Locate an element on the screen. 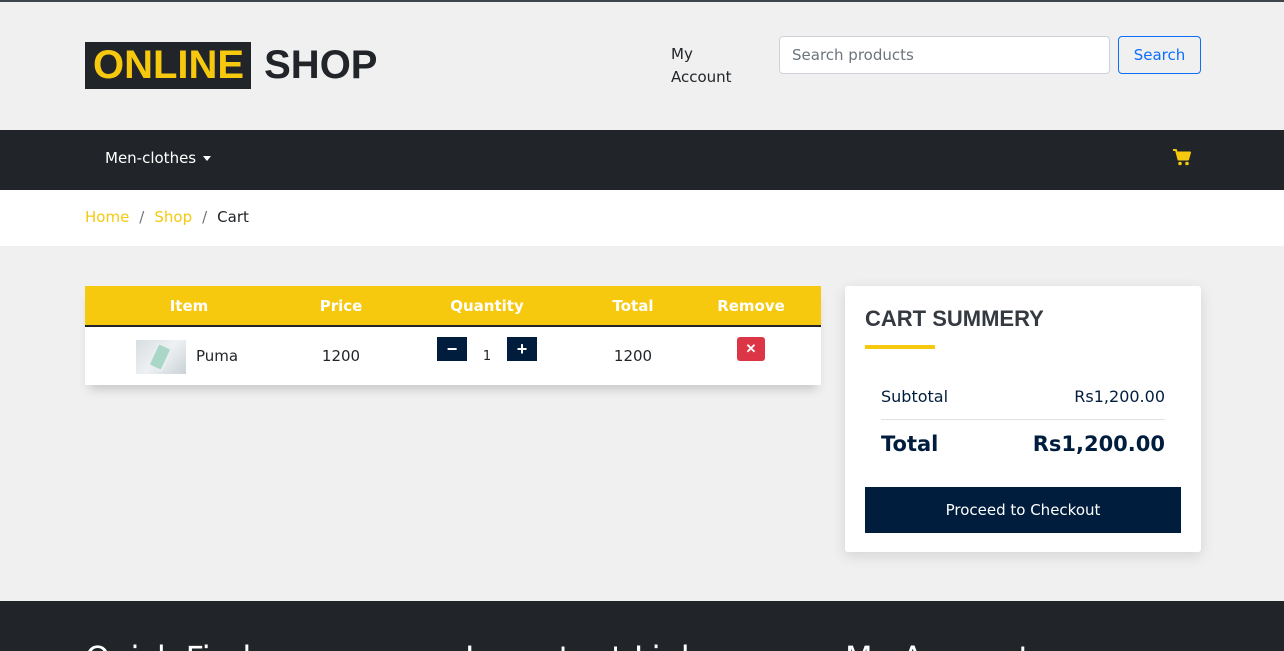 The image size is (1284, 651). summary-divider is located at coordinates (1023, 419).